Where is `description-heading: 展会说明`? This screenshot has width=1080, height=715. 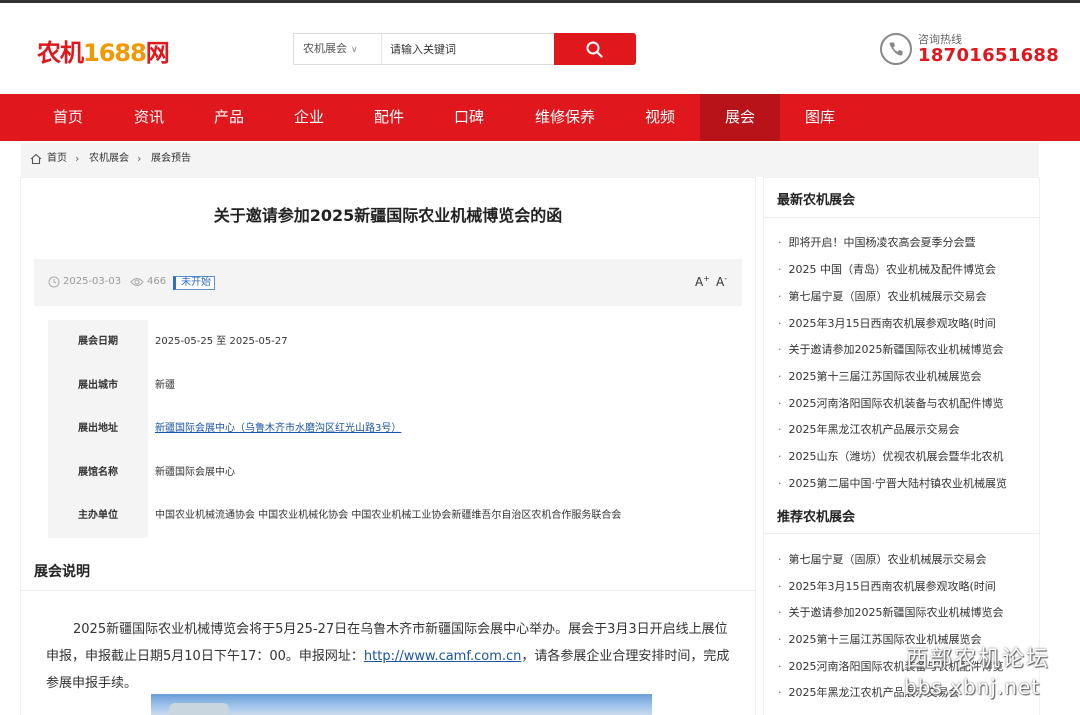 description-heading: 展会说明 is located at coordinates (62, 572).